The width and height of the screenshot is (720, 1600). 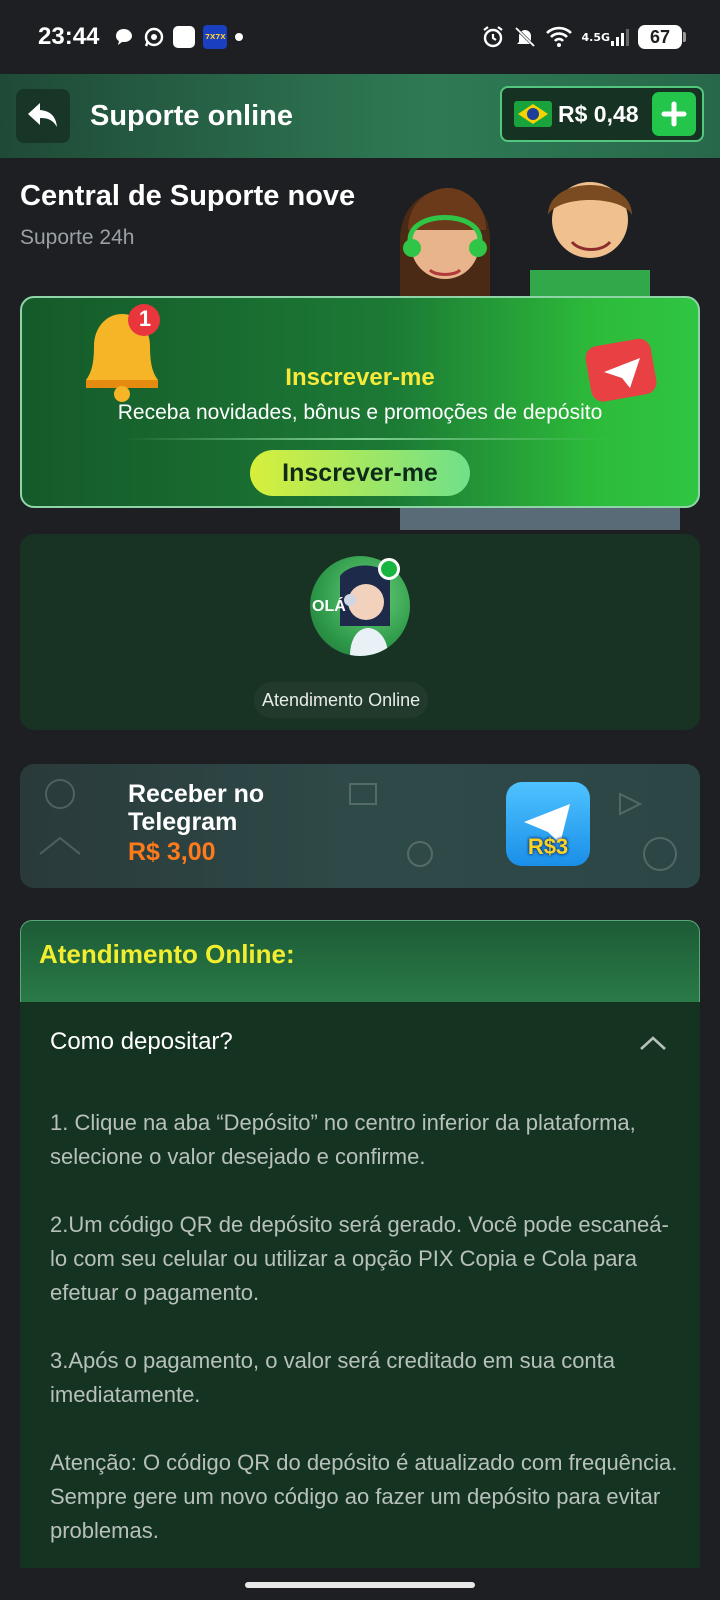 I want to click on doodle-pattern-background, so click(x=358, y=825).